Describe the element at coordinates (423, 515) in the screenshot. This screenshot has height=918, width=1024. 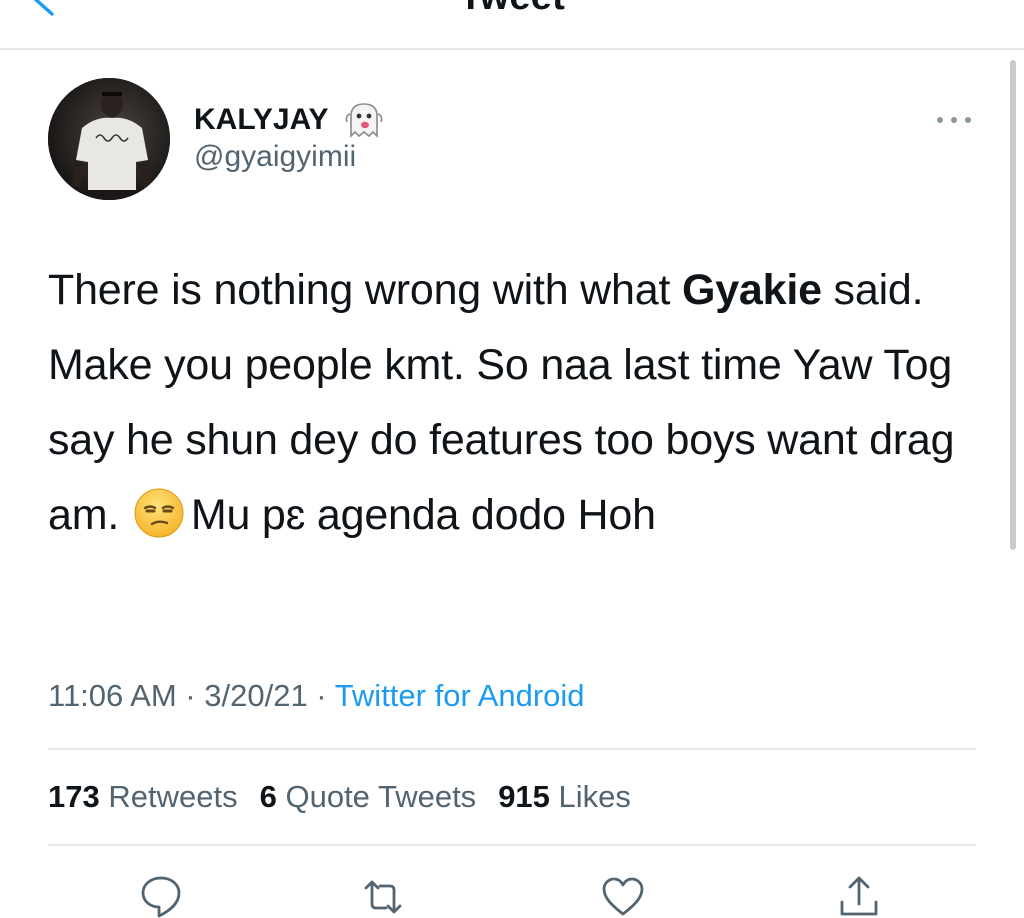
I see `tweet-text-part-3: Mu pɛ agenda dodo Hoh` at that location.